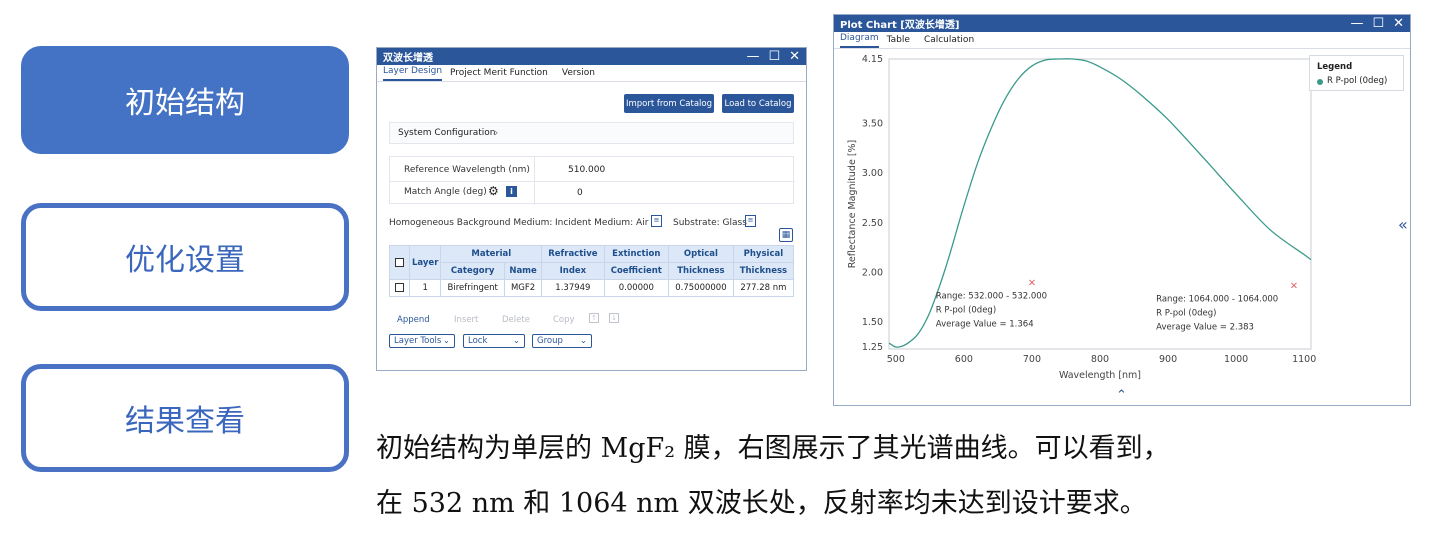  What do you see at coordinates (185, 418) in the screenshot?
I see `step-view-results-button: 结果查看` at bounding box center [185, 418].